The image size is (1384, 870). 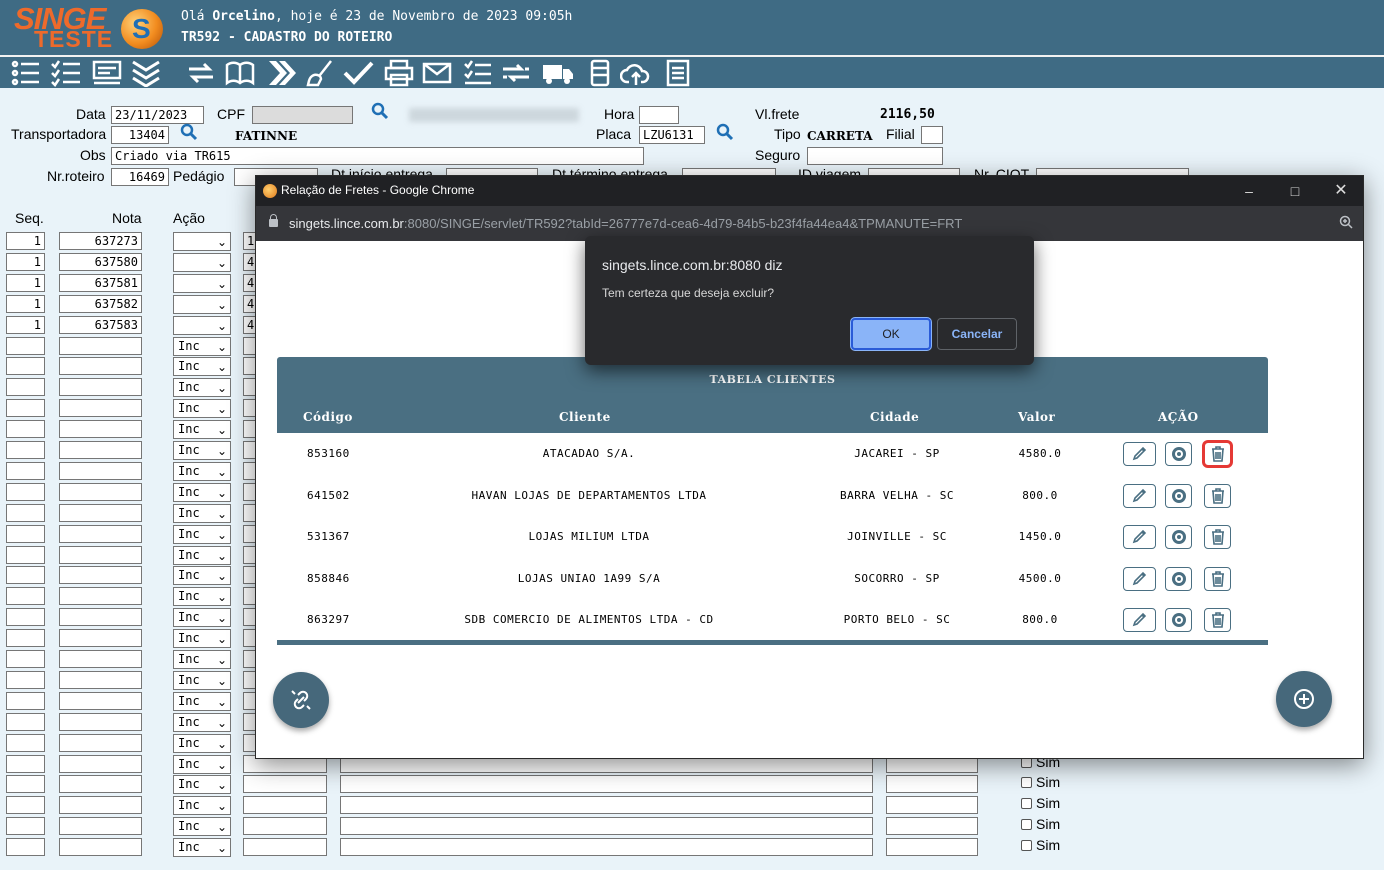 What do you see at coordinates (146, 73) in the screenshot?
I see `collapse-icon` at bounding box center [146, 73].